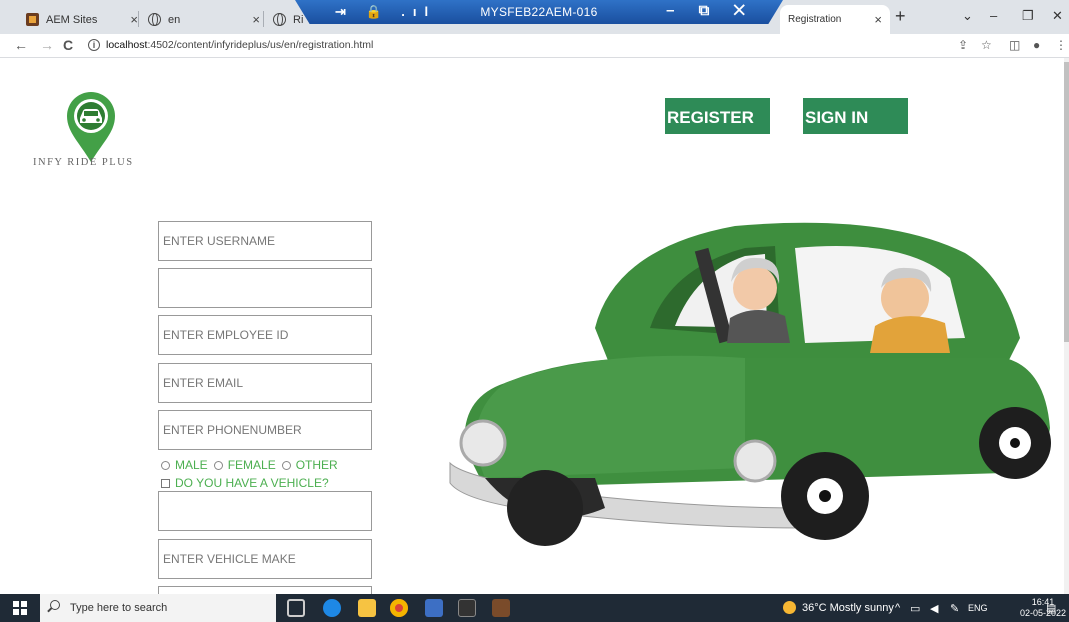 This screenshot has width=1069, height=622. What do you see at coordinates (1036, 45) in the screenshot?
I see `profile-icon: ●` at bounding box center [1036, 45].